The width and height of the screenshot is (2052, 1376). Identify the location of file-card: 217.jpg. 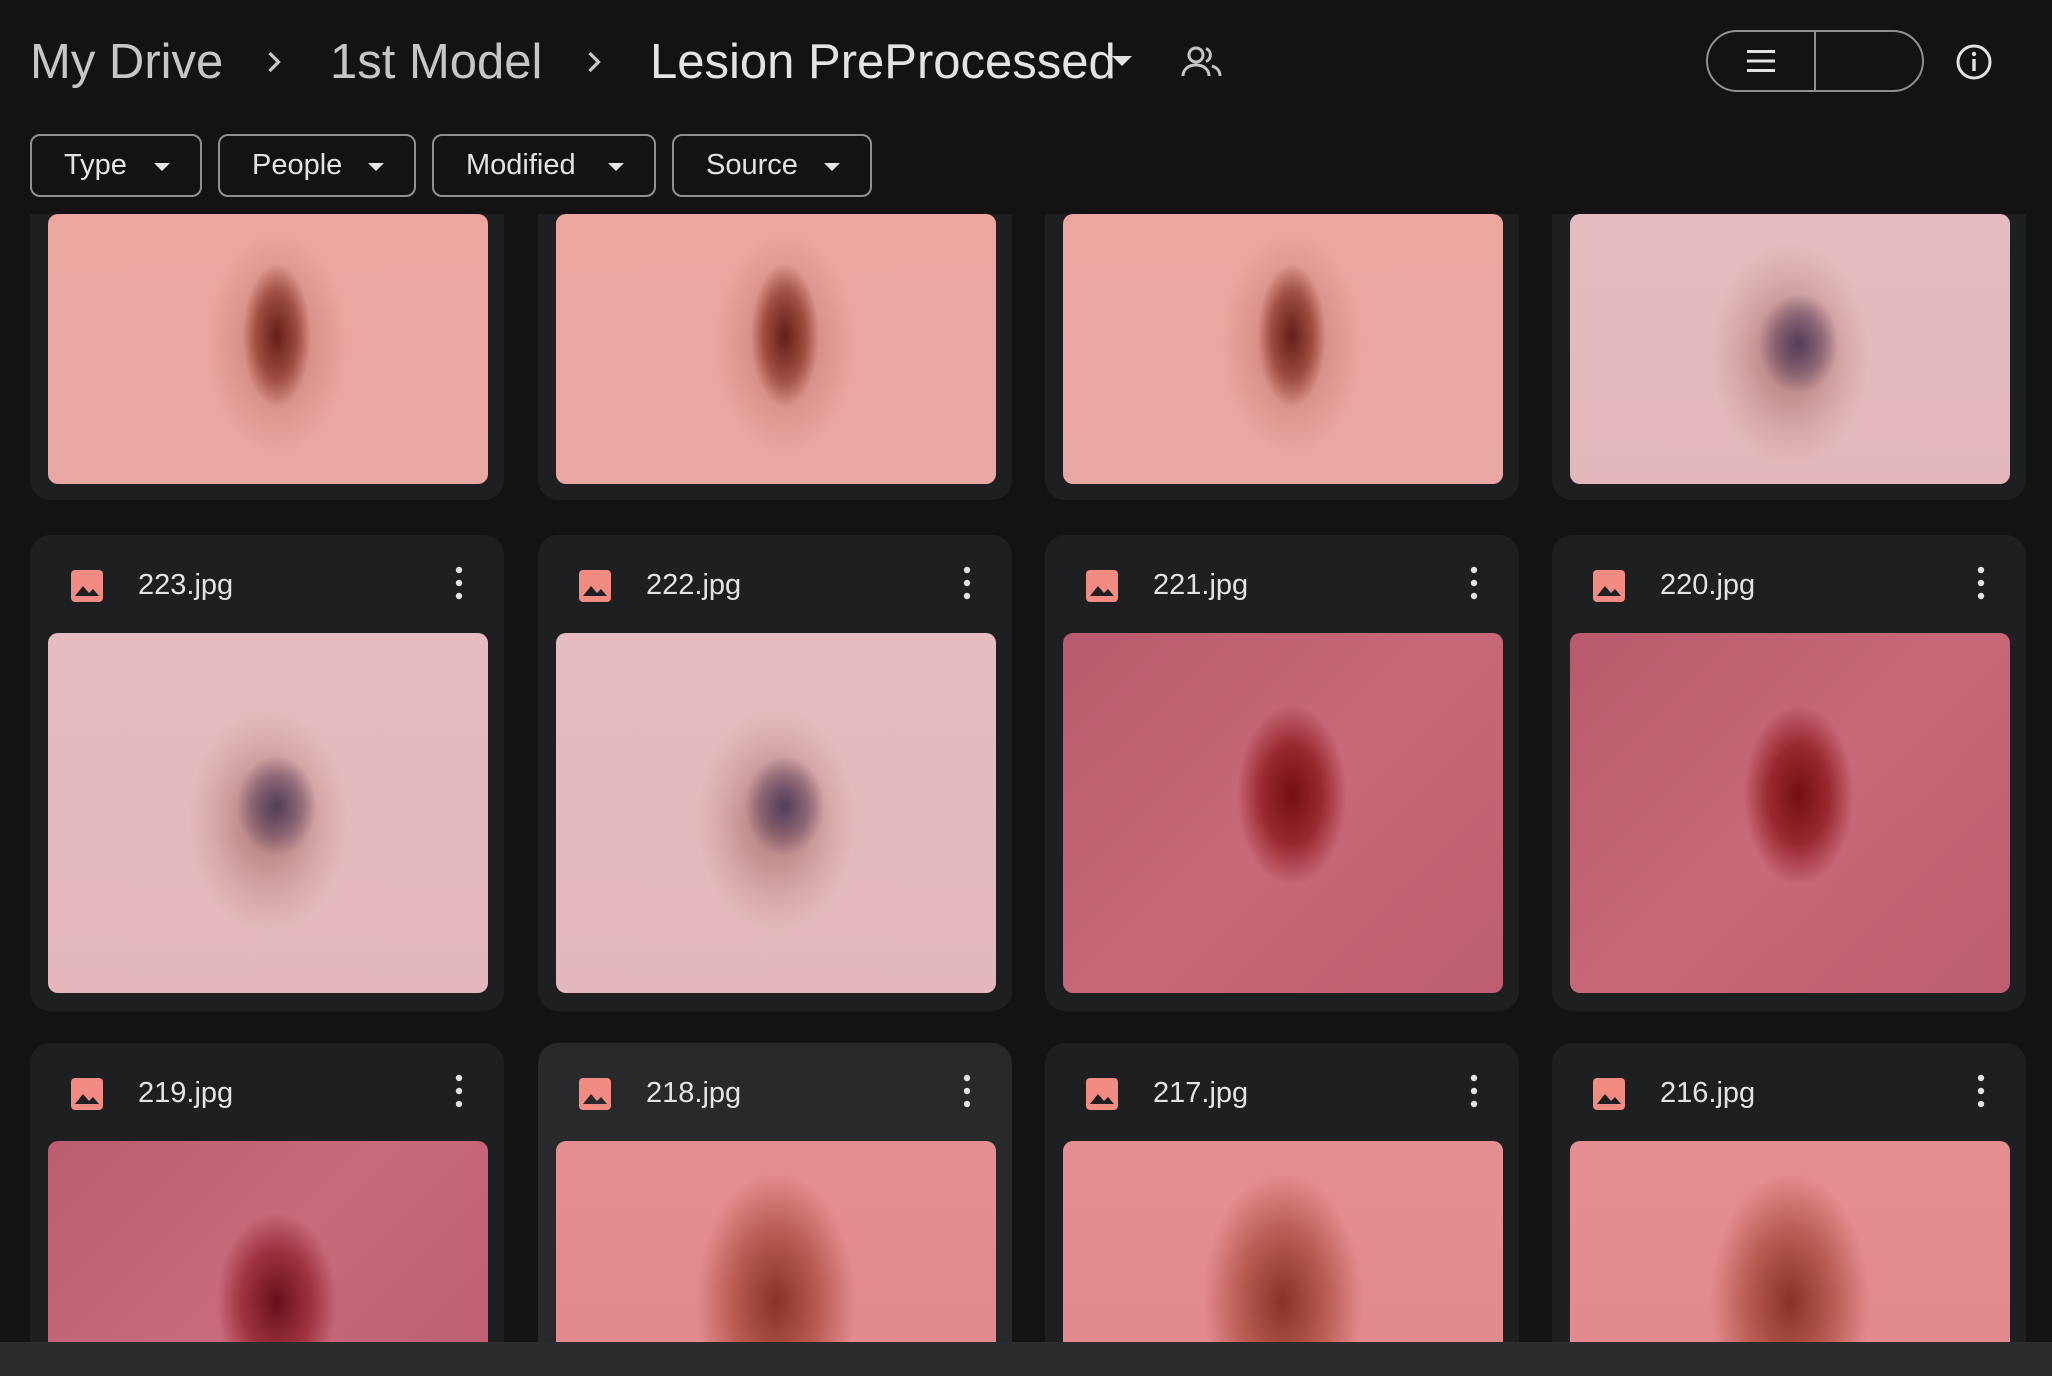
(1282, 1192).